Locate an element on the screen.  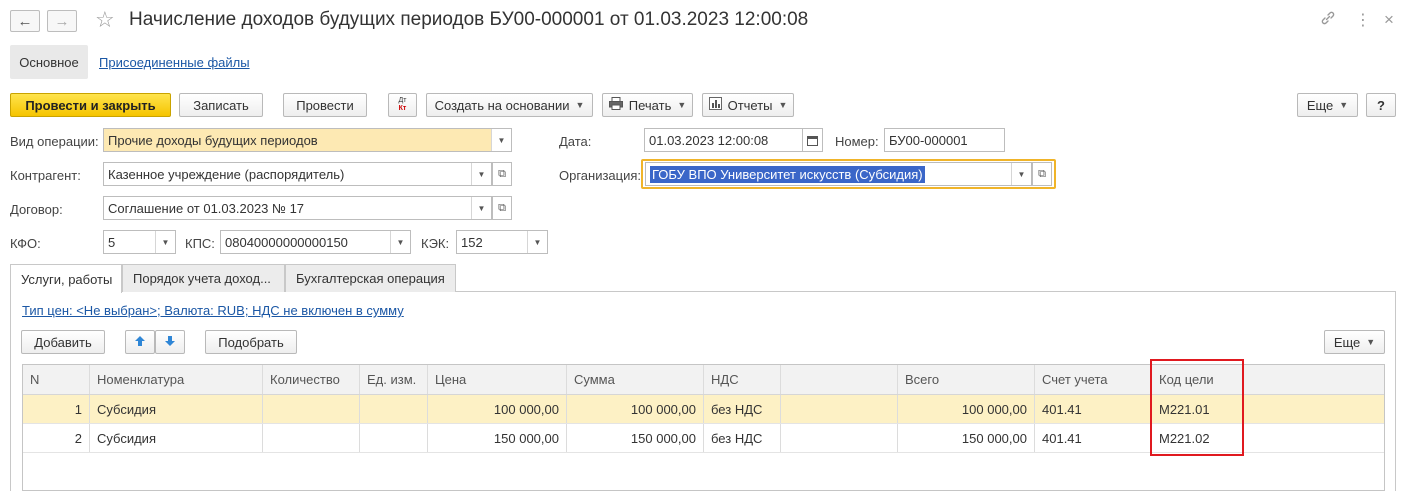
dt-kt-icon: Дт Кт is located at coordinates (402, 104).